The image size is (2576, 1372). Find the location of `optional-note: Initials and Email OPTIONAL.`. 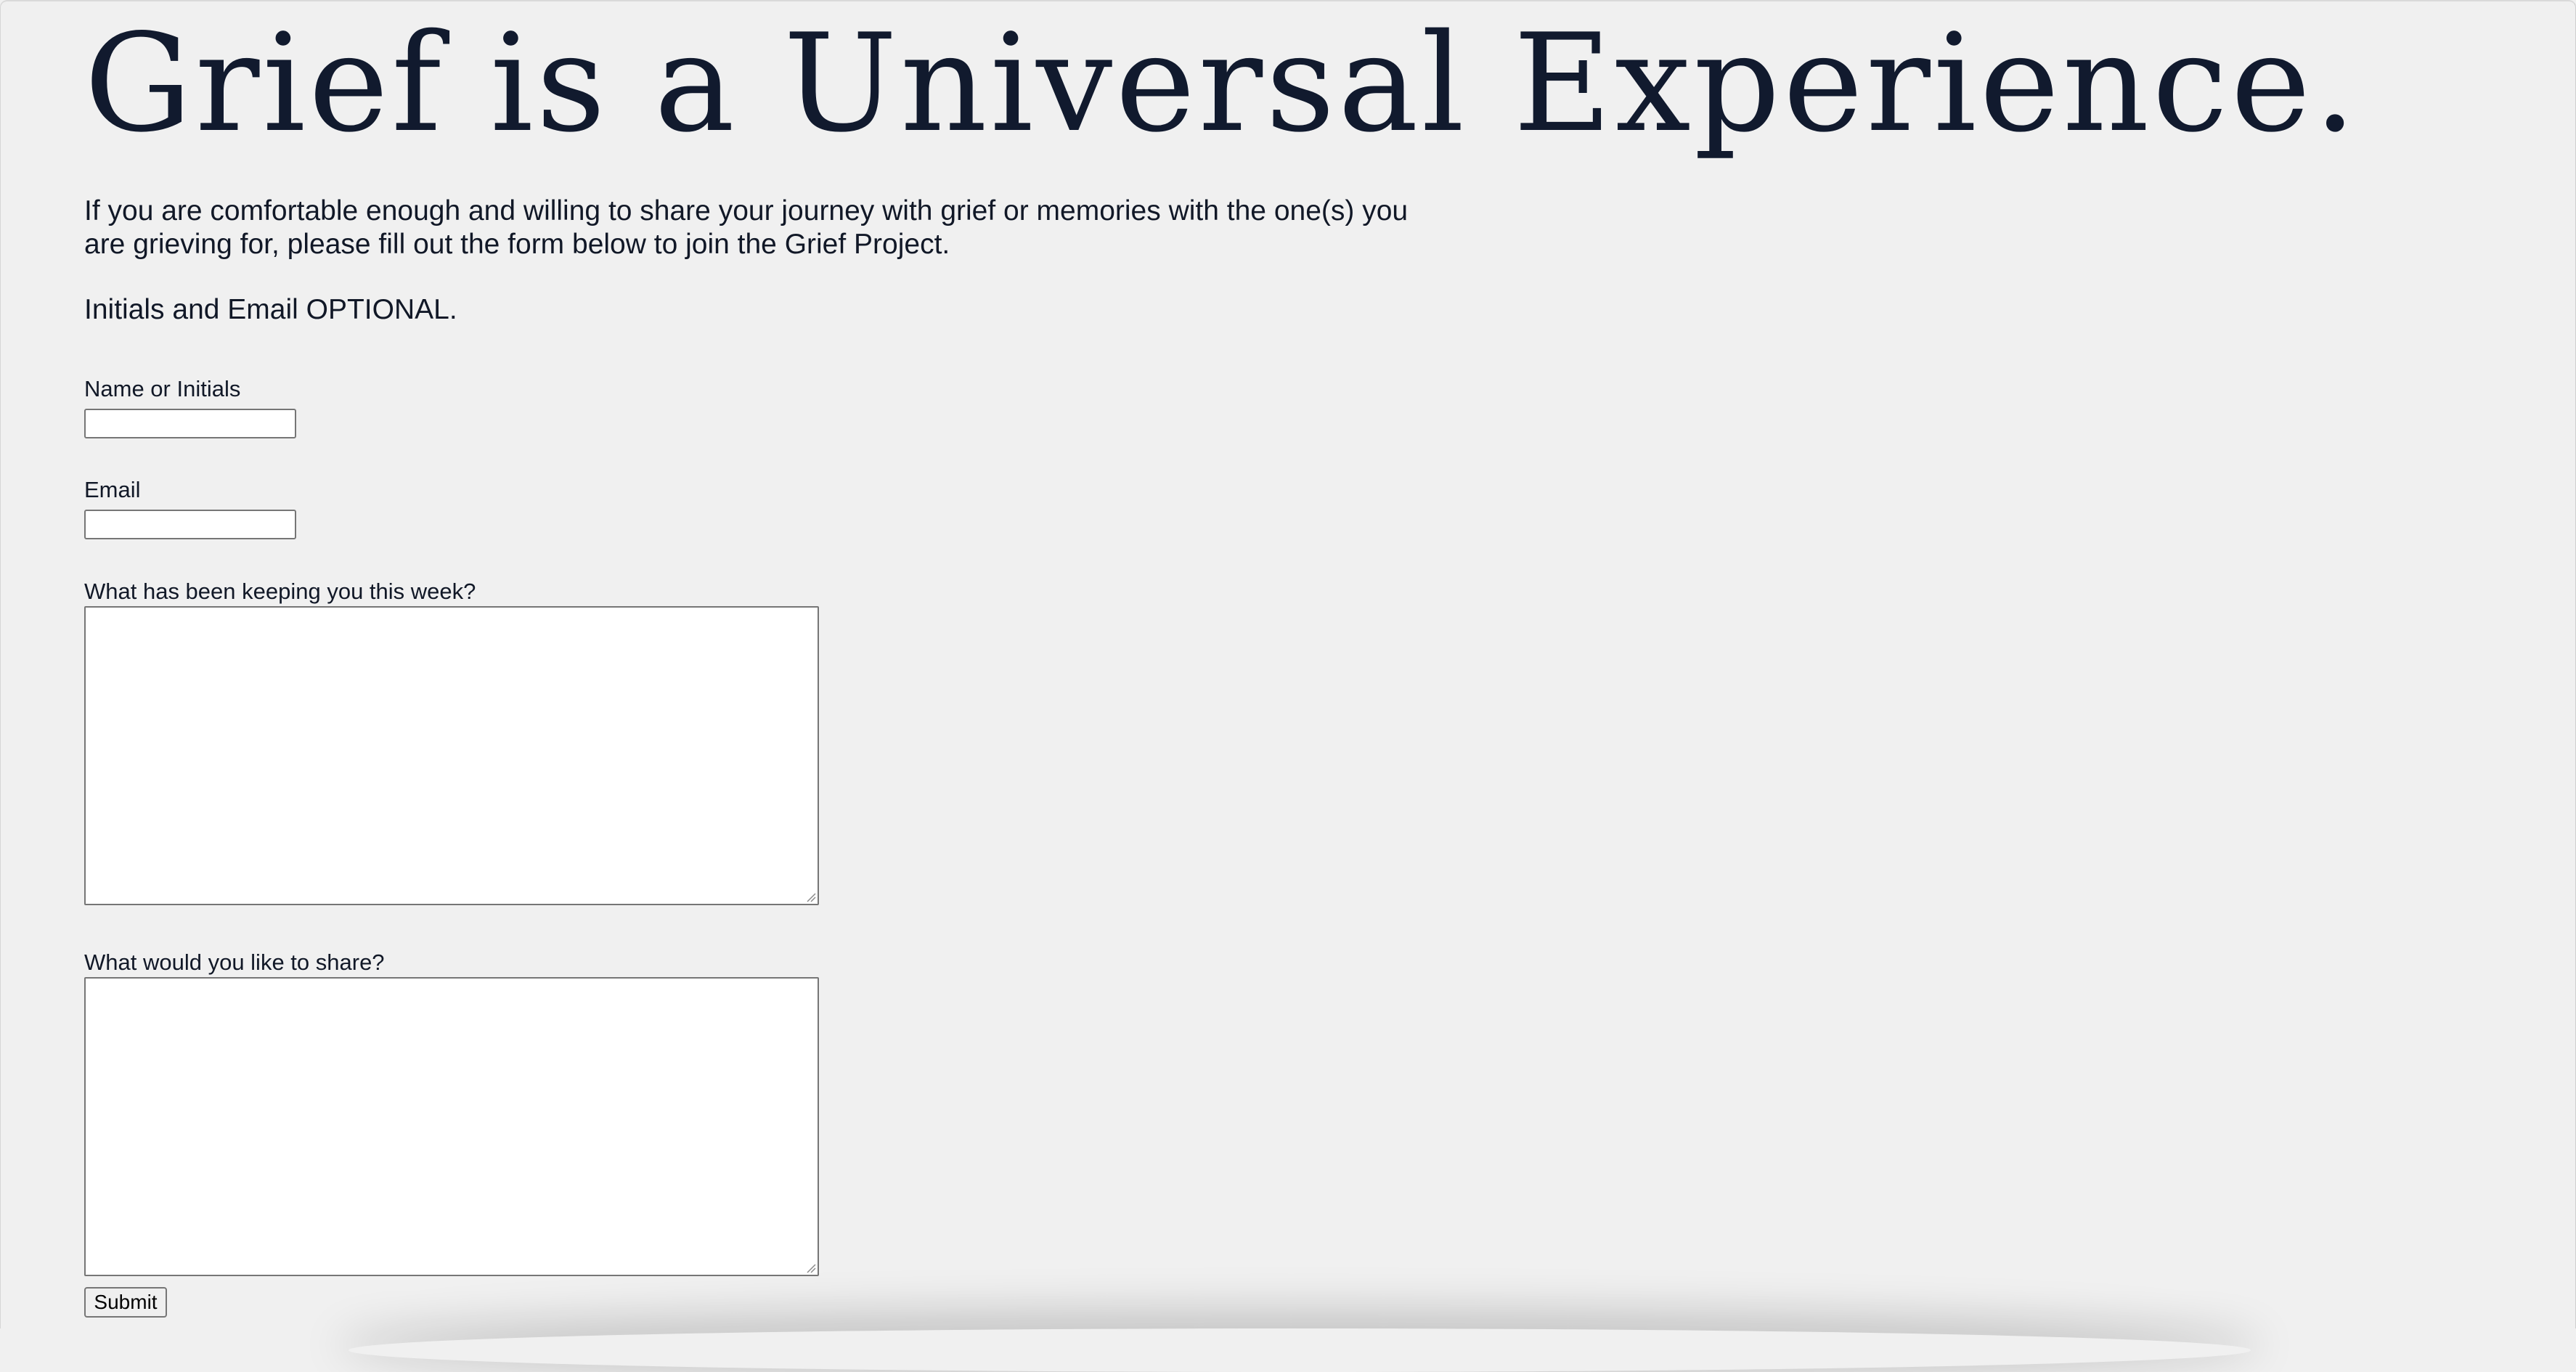

optional-note: Initials and Email OPTIONAL. is located at coordinates (270, 310).